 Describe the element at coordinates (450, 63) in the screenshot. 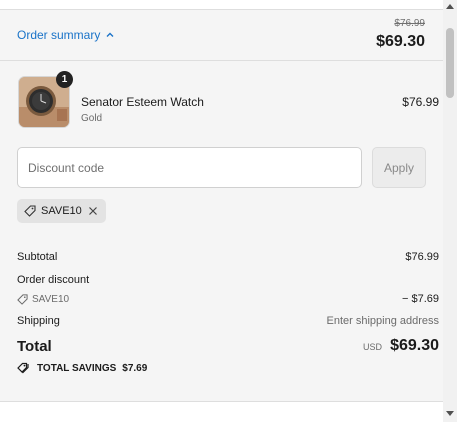

I see `scrollbar-thumb` at that location.